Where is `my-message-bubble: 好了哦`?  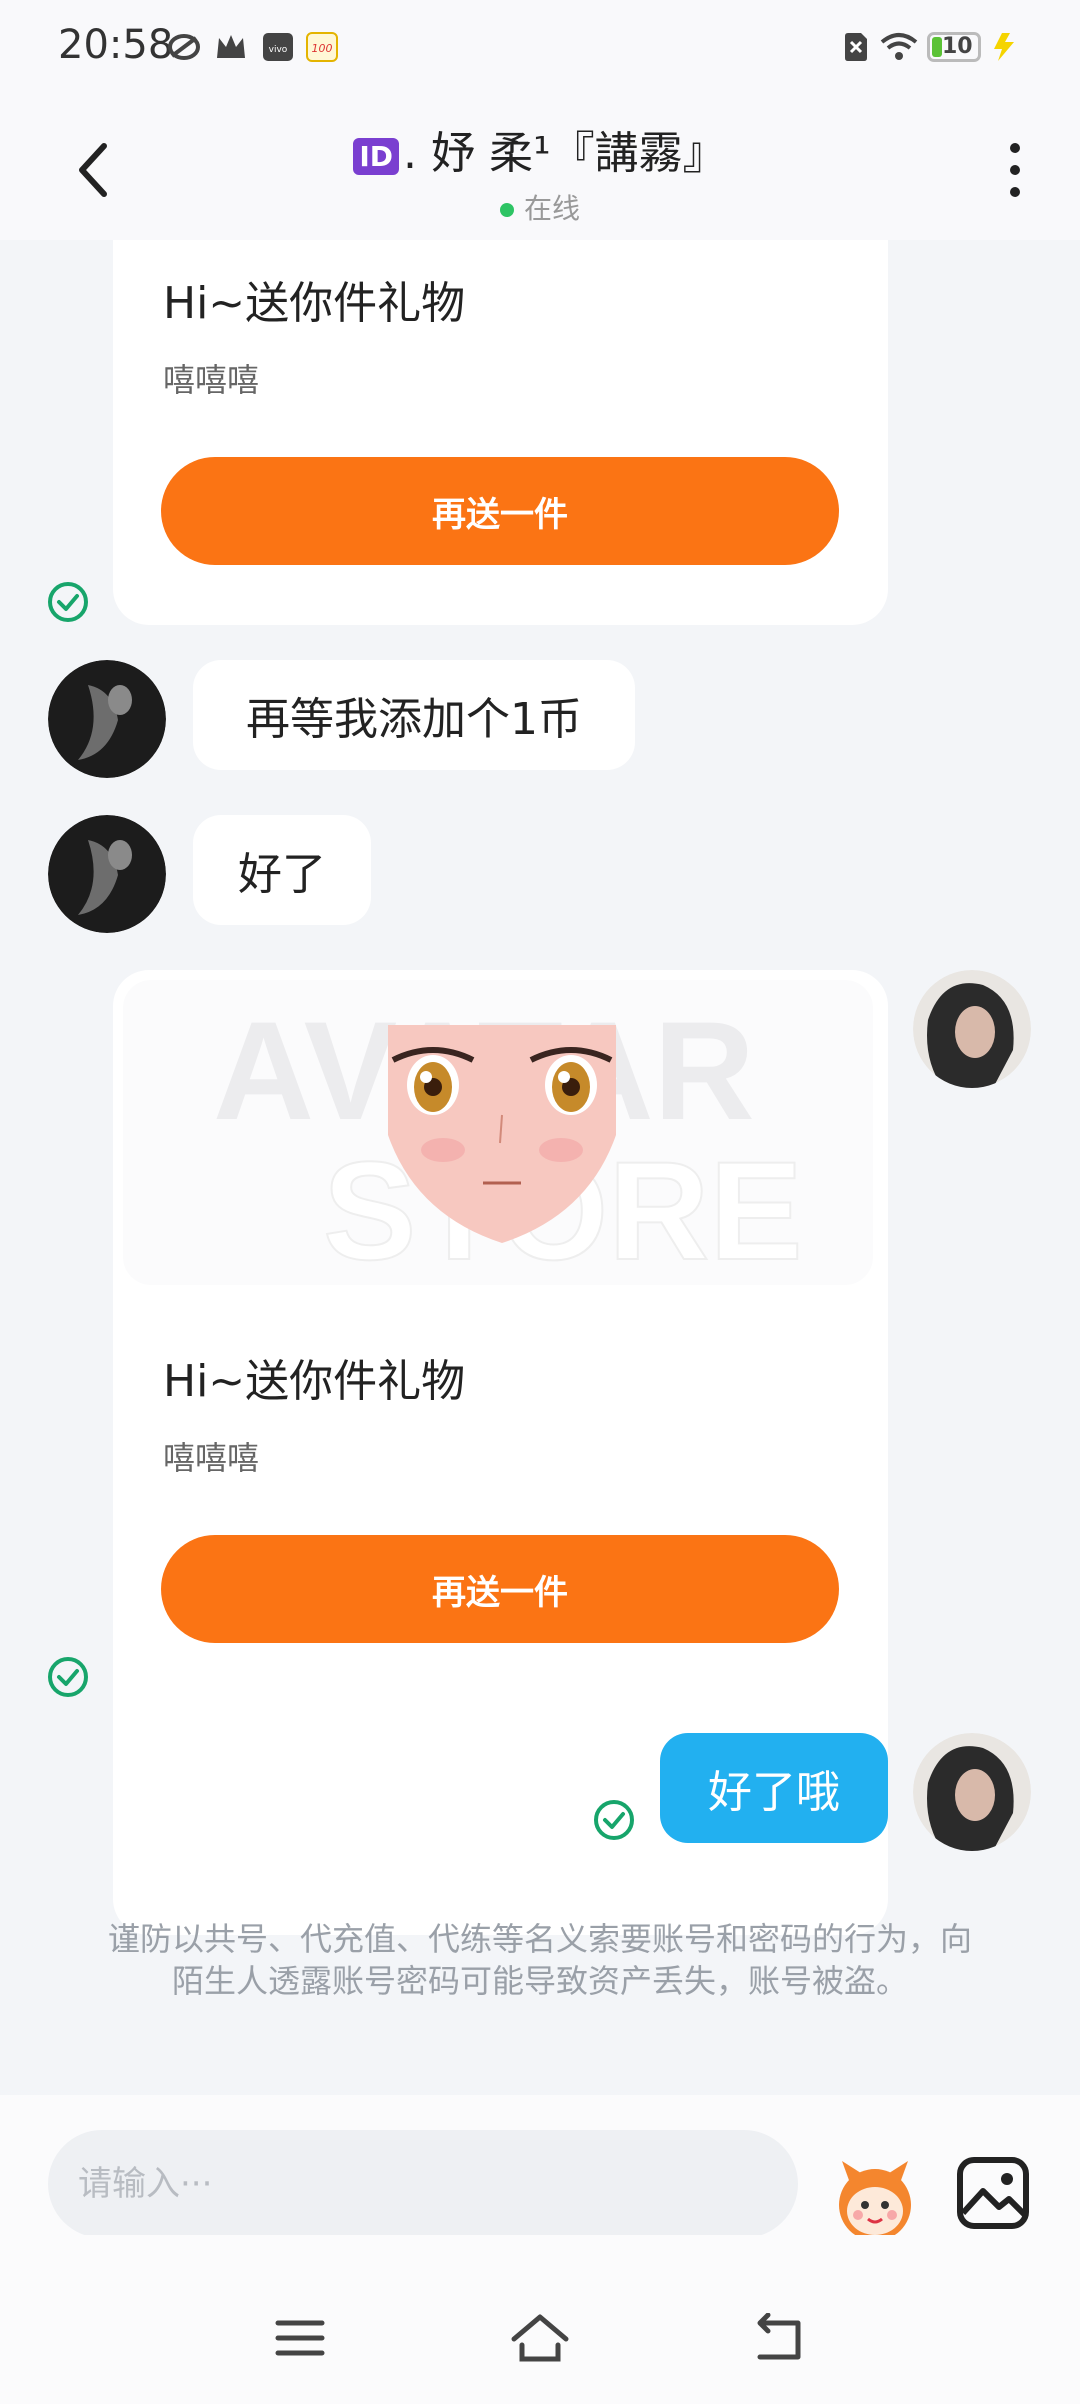 my-message-bubble: 好了哦 is located at coordinates (774, 1788).